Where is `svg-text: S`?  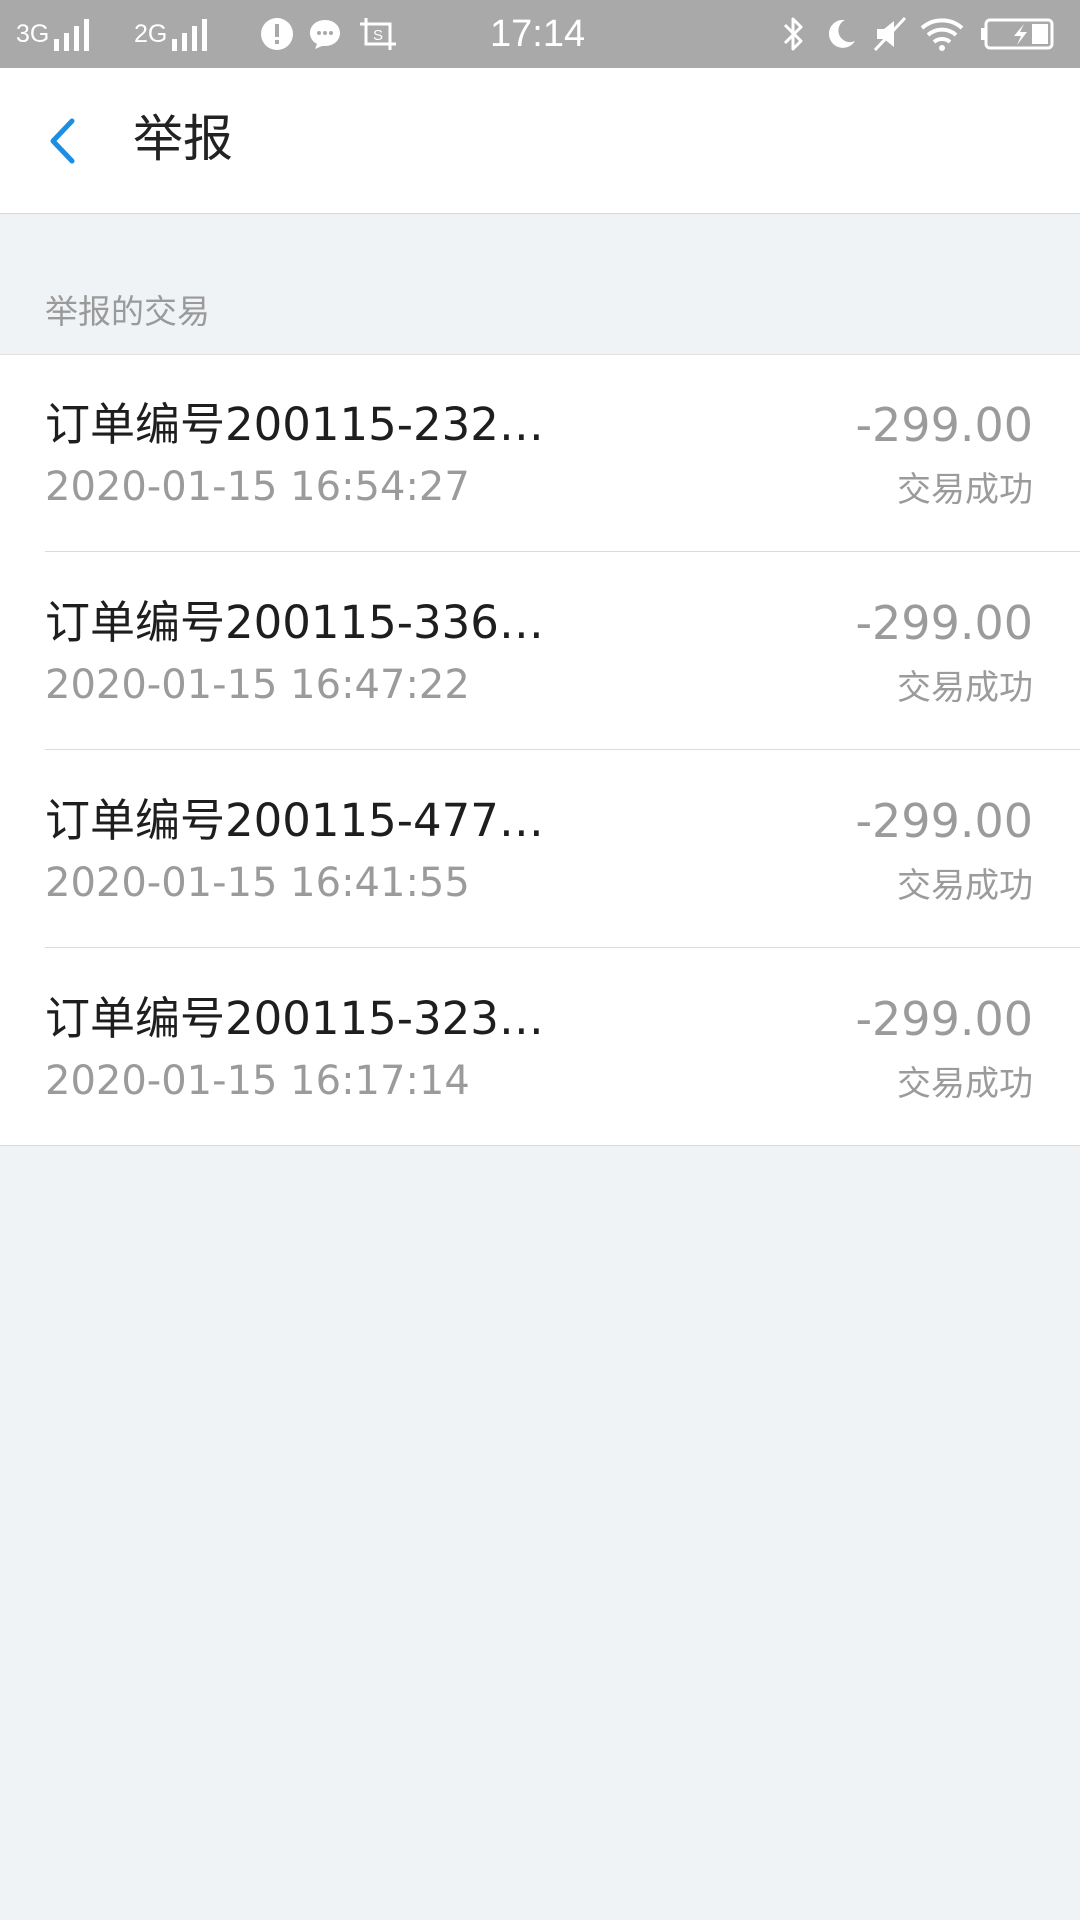 svg-text: S is located at coordinates (378, 35).